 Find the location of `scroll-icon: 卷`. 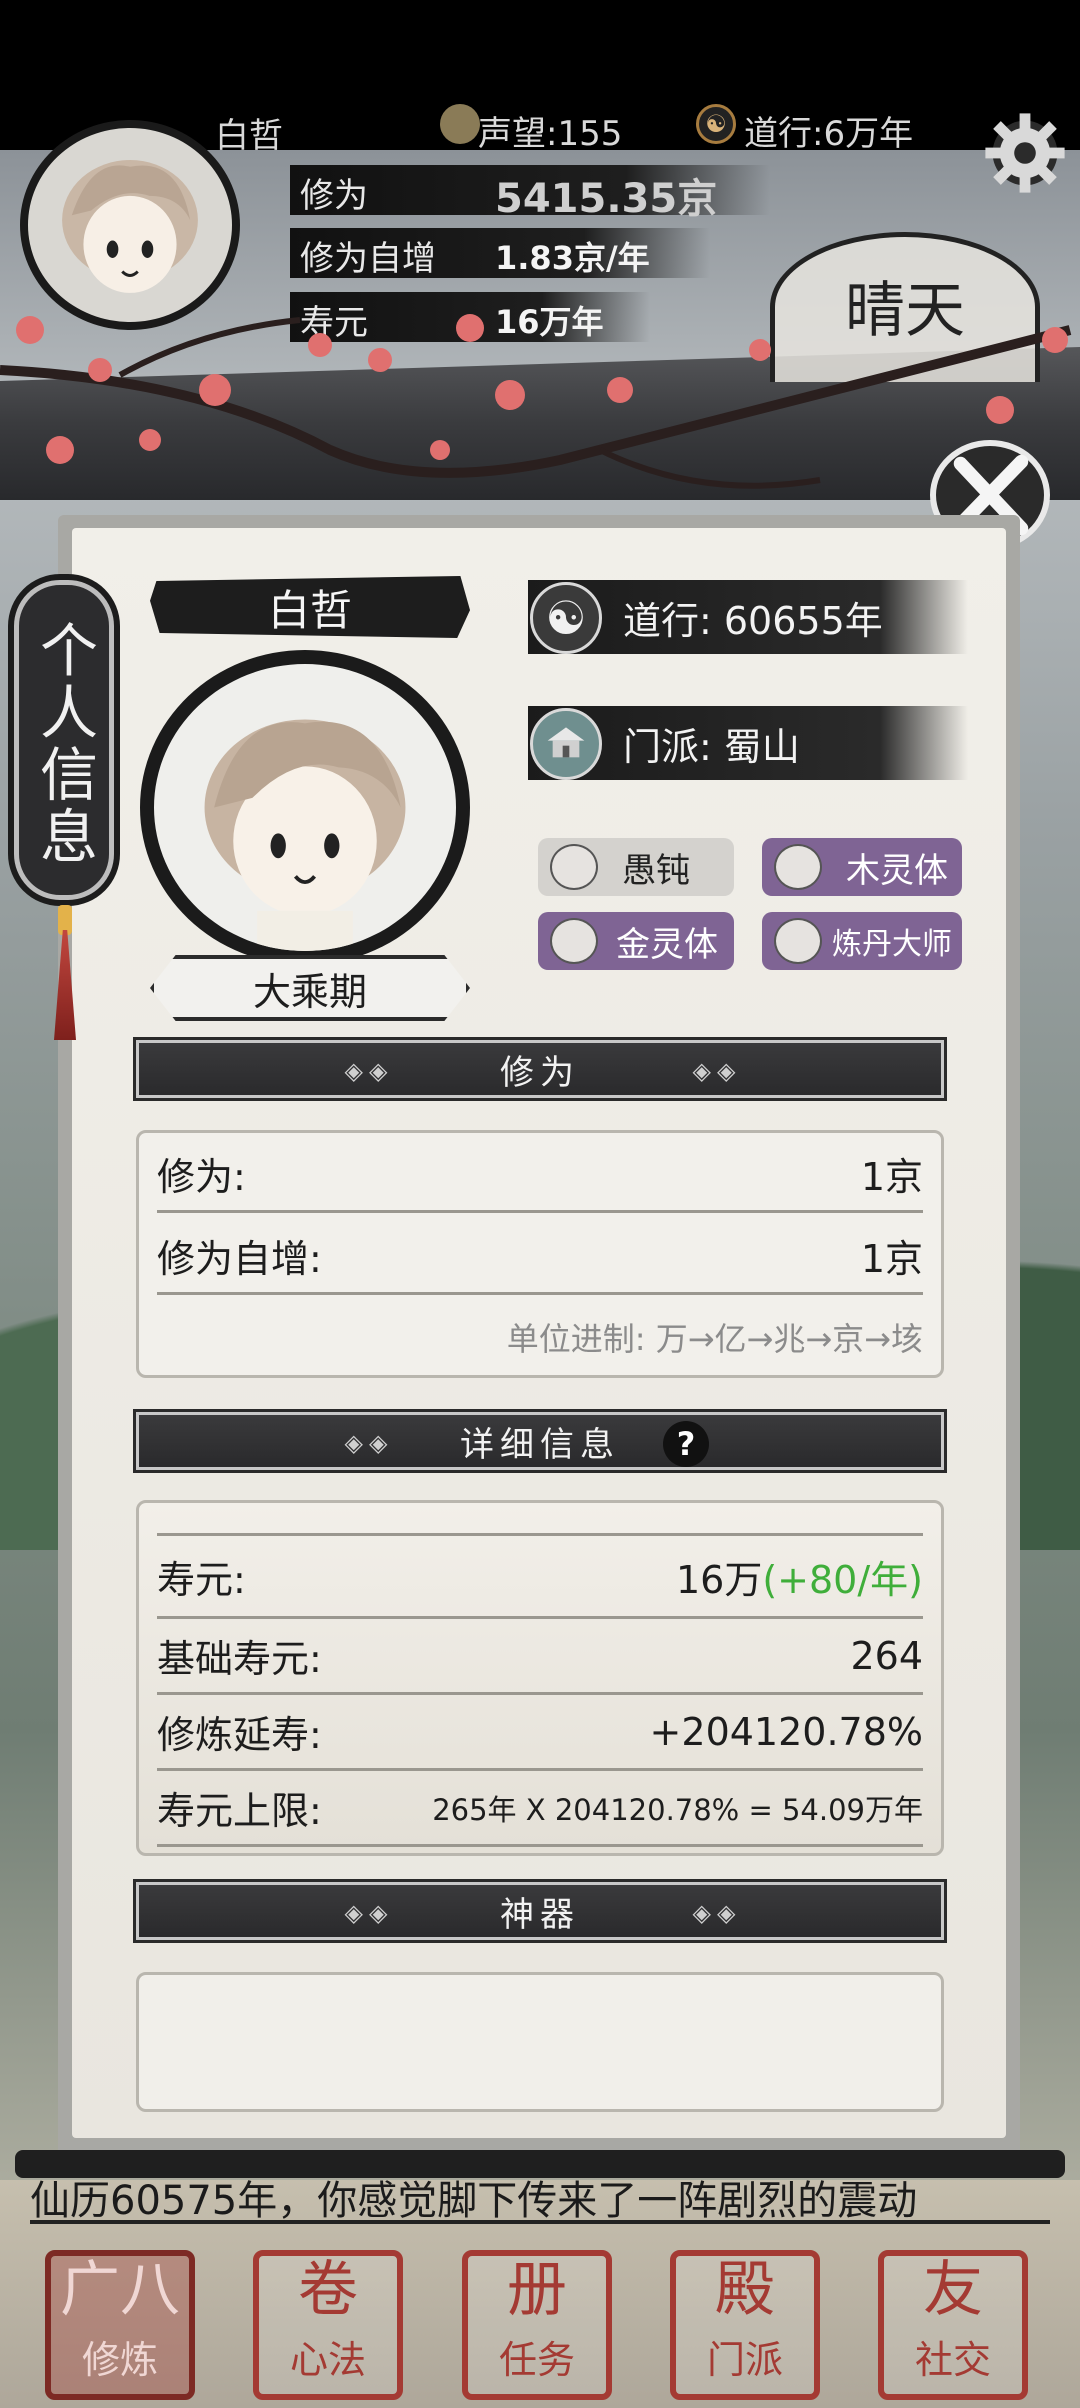

scroll-icon: 卷 is located at coordinates (328, 2290).